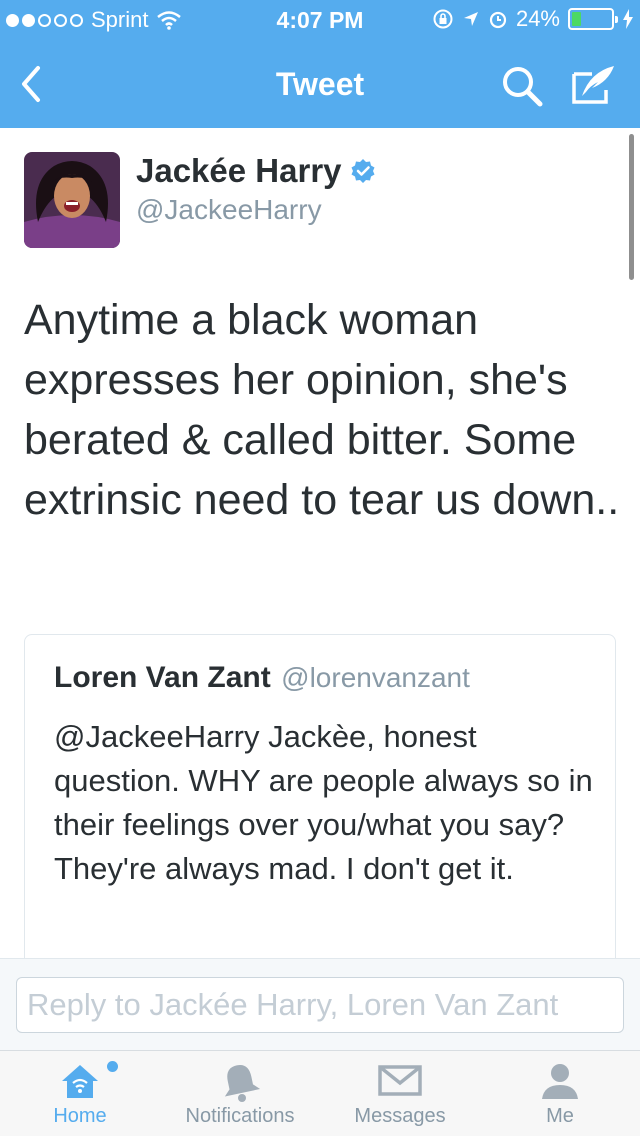 Image resolution: width=640 pixels, height=1136 pixels. What do you see at coordinates (72, 200) in the screenshot?
I see `author-avatar` at bounding box center [72, 200].